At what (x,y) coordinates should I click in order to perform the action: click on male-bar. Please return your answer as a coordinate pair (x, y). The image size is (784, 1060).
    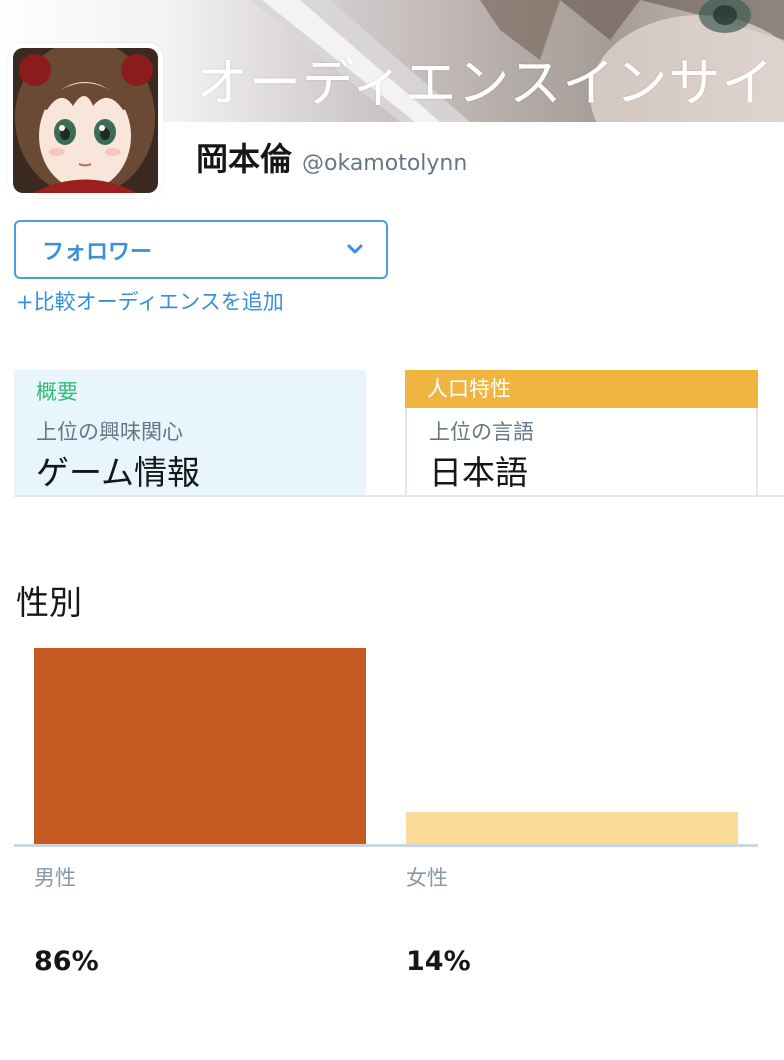
    Looking at the image, I should click on (200, 746).